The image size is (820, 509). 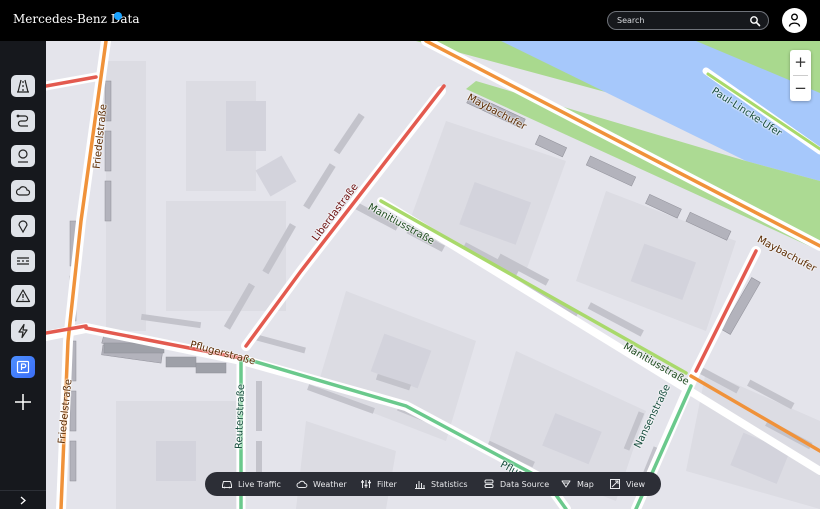 I want to click on parking-icon, so click(x=23, y=367).